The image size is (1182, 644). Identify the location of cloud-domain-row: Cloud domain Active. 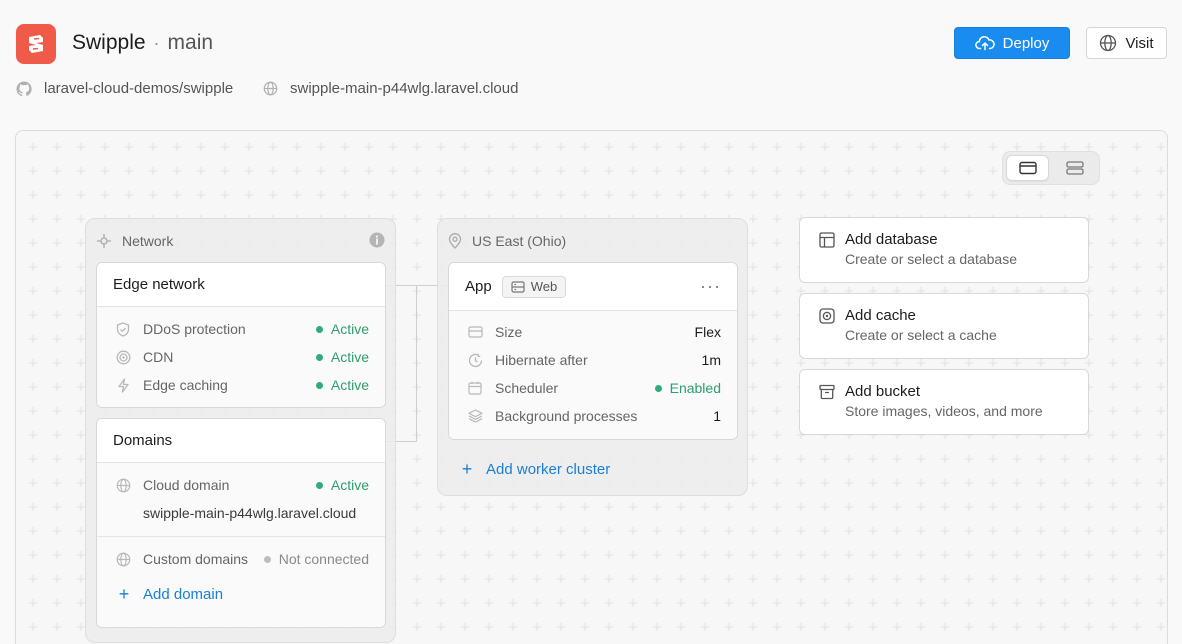
(241, 485).